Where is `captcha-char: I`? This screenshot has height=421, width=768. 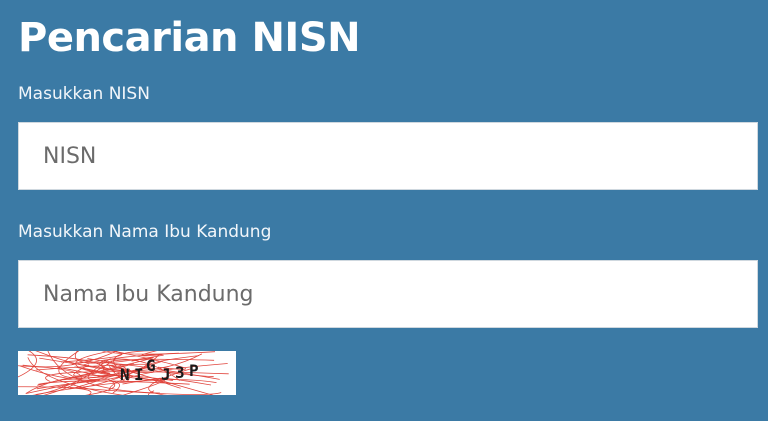 captcha-char: I is located at coordinates (139, 374).